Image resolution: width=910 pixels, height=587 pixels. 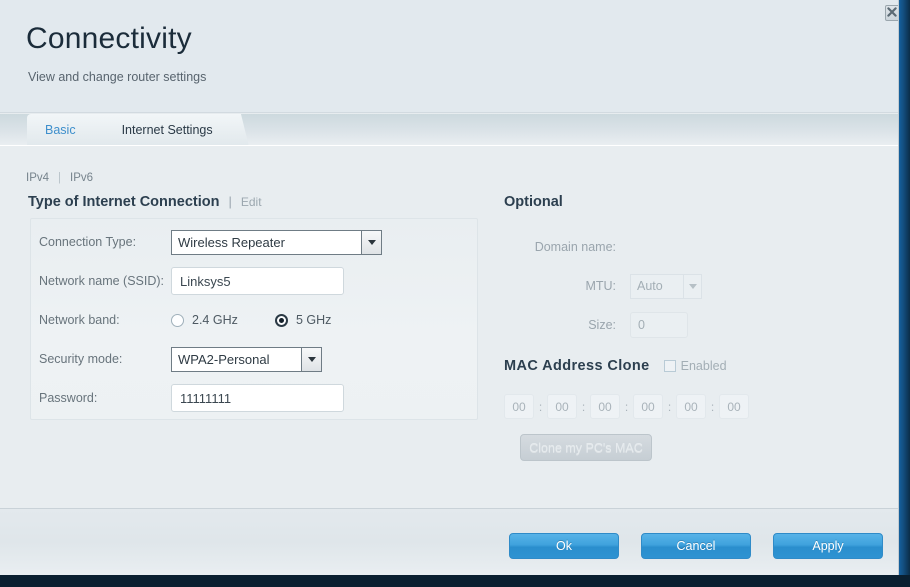 I want to click on radio-icon-selected, so click(x=281, y=320).